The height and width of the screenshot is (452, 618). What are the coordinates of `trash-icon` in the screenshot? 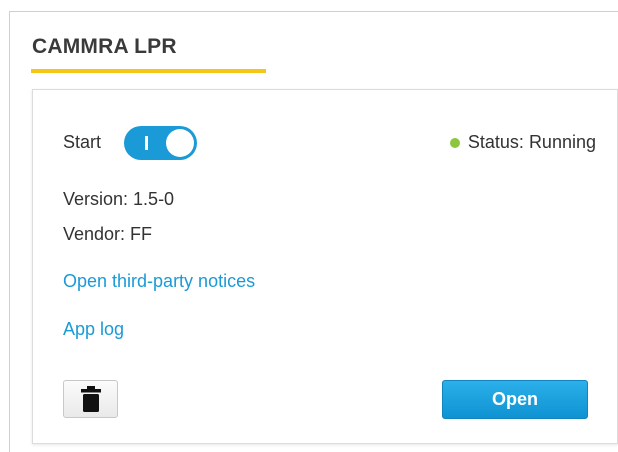 It's located at (90, 399).